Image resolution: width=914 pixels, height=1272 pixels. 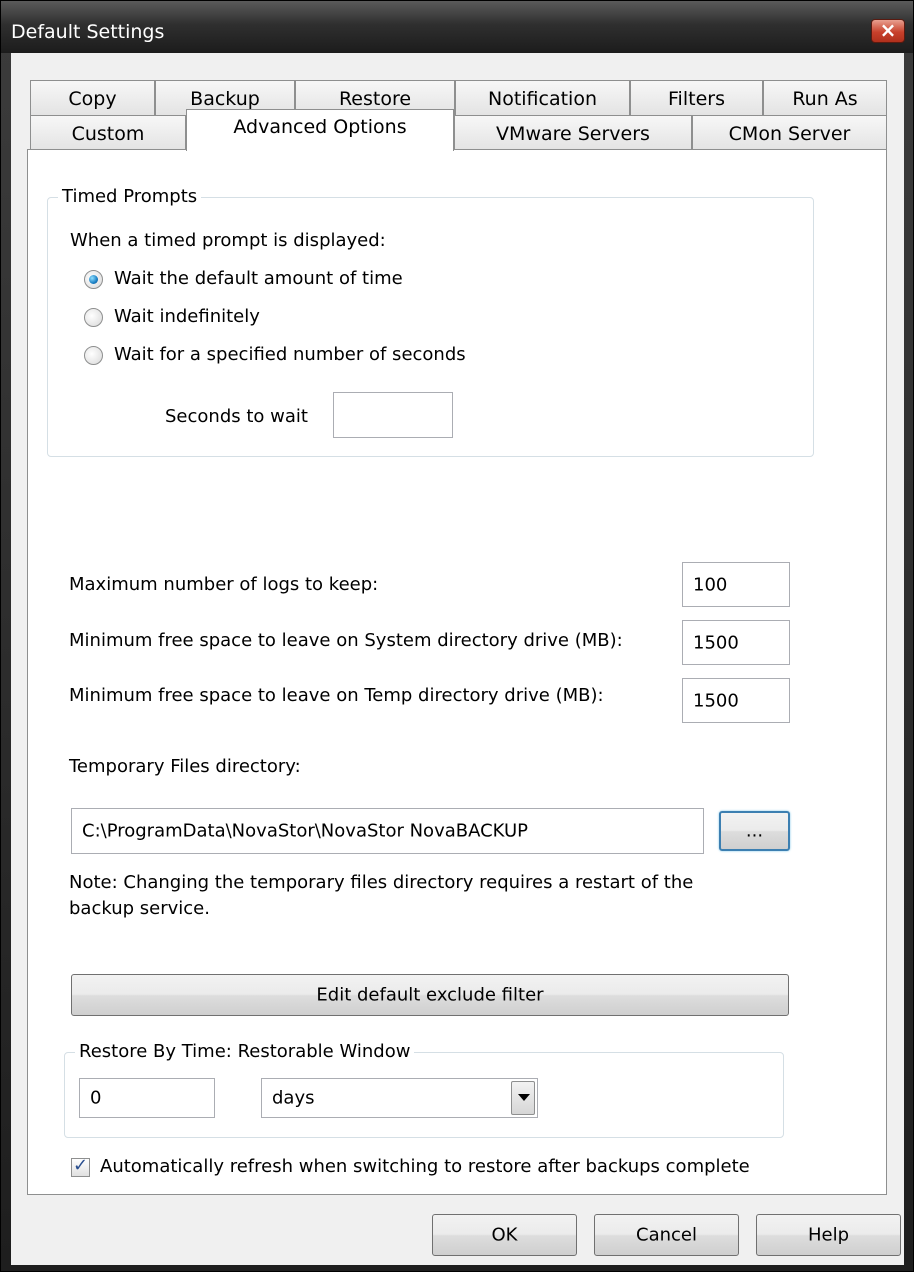 I want to click on tab-vmware-servers: VMware Servers, so click(x=573, y=133).